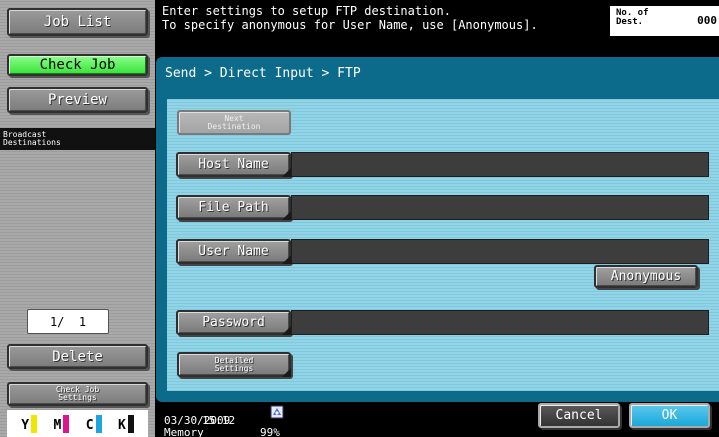  Describe the element at coordinates (233, 251) in the screenshot. I see `user-name-button: User Name` at that location.